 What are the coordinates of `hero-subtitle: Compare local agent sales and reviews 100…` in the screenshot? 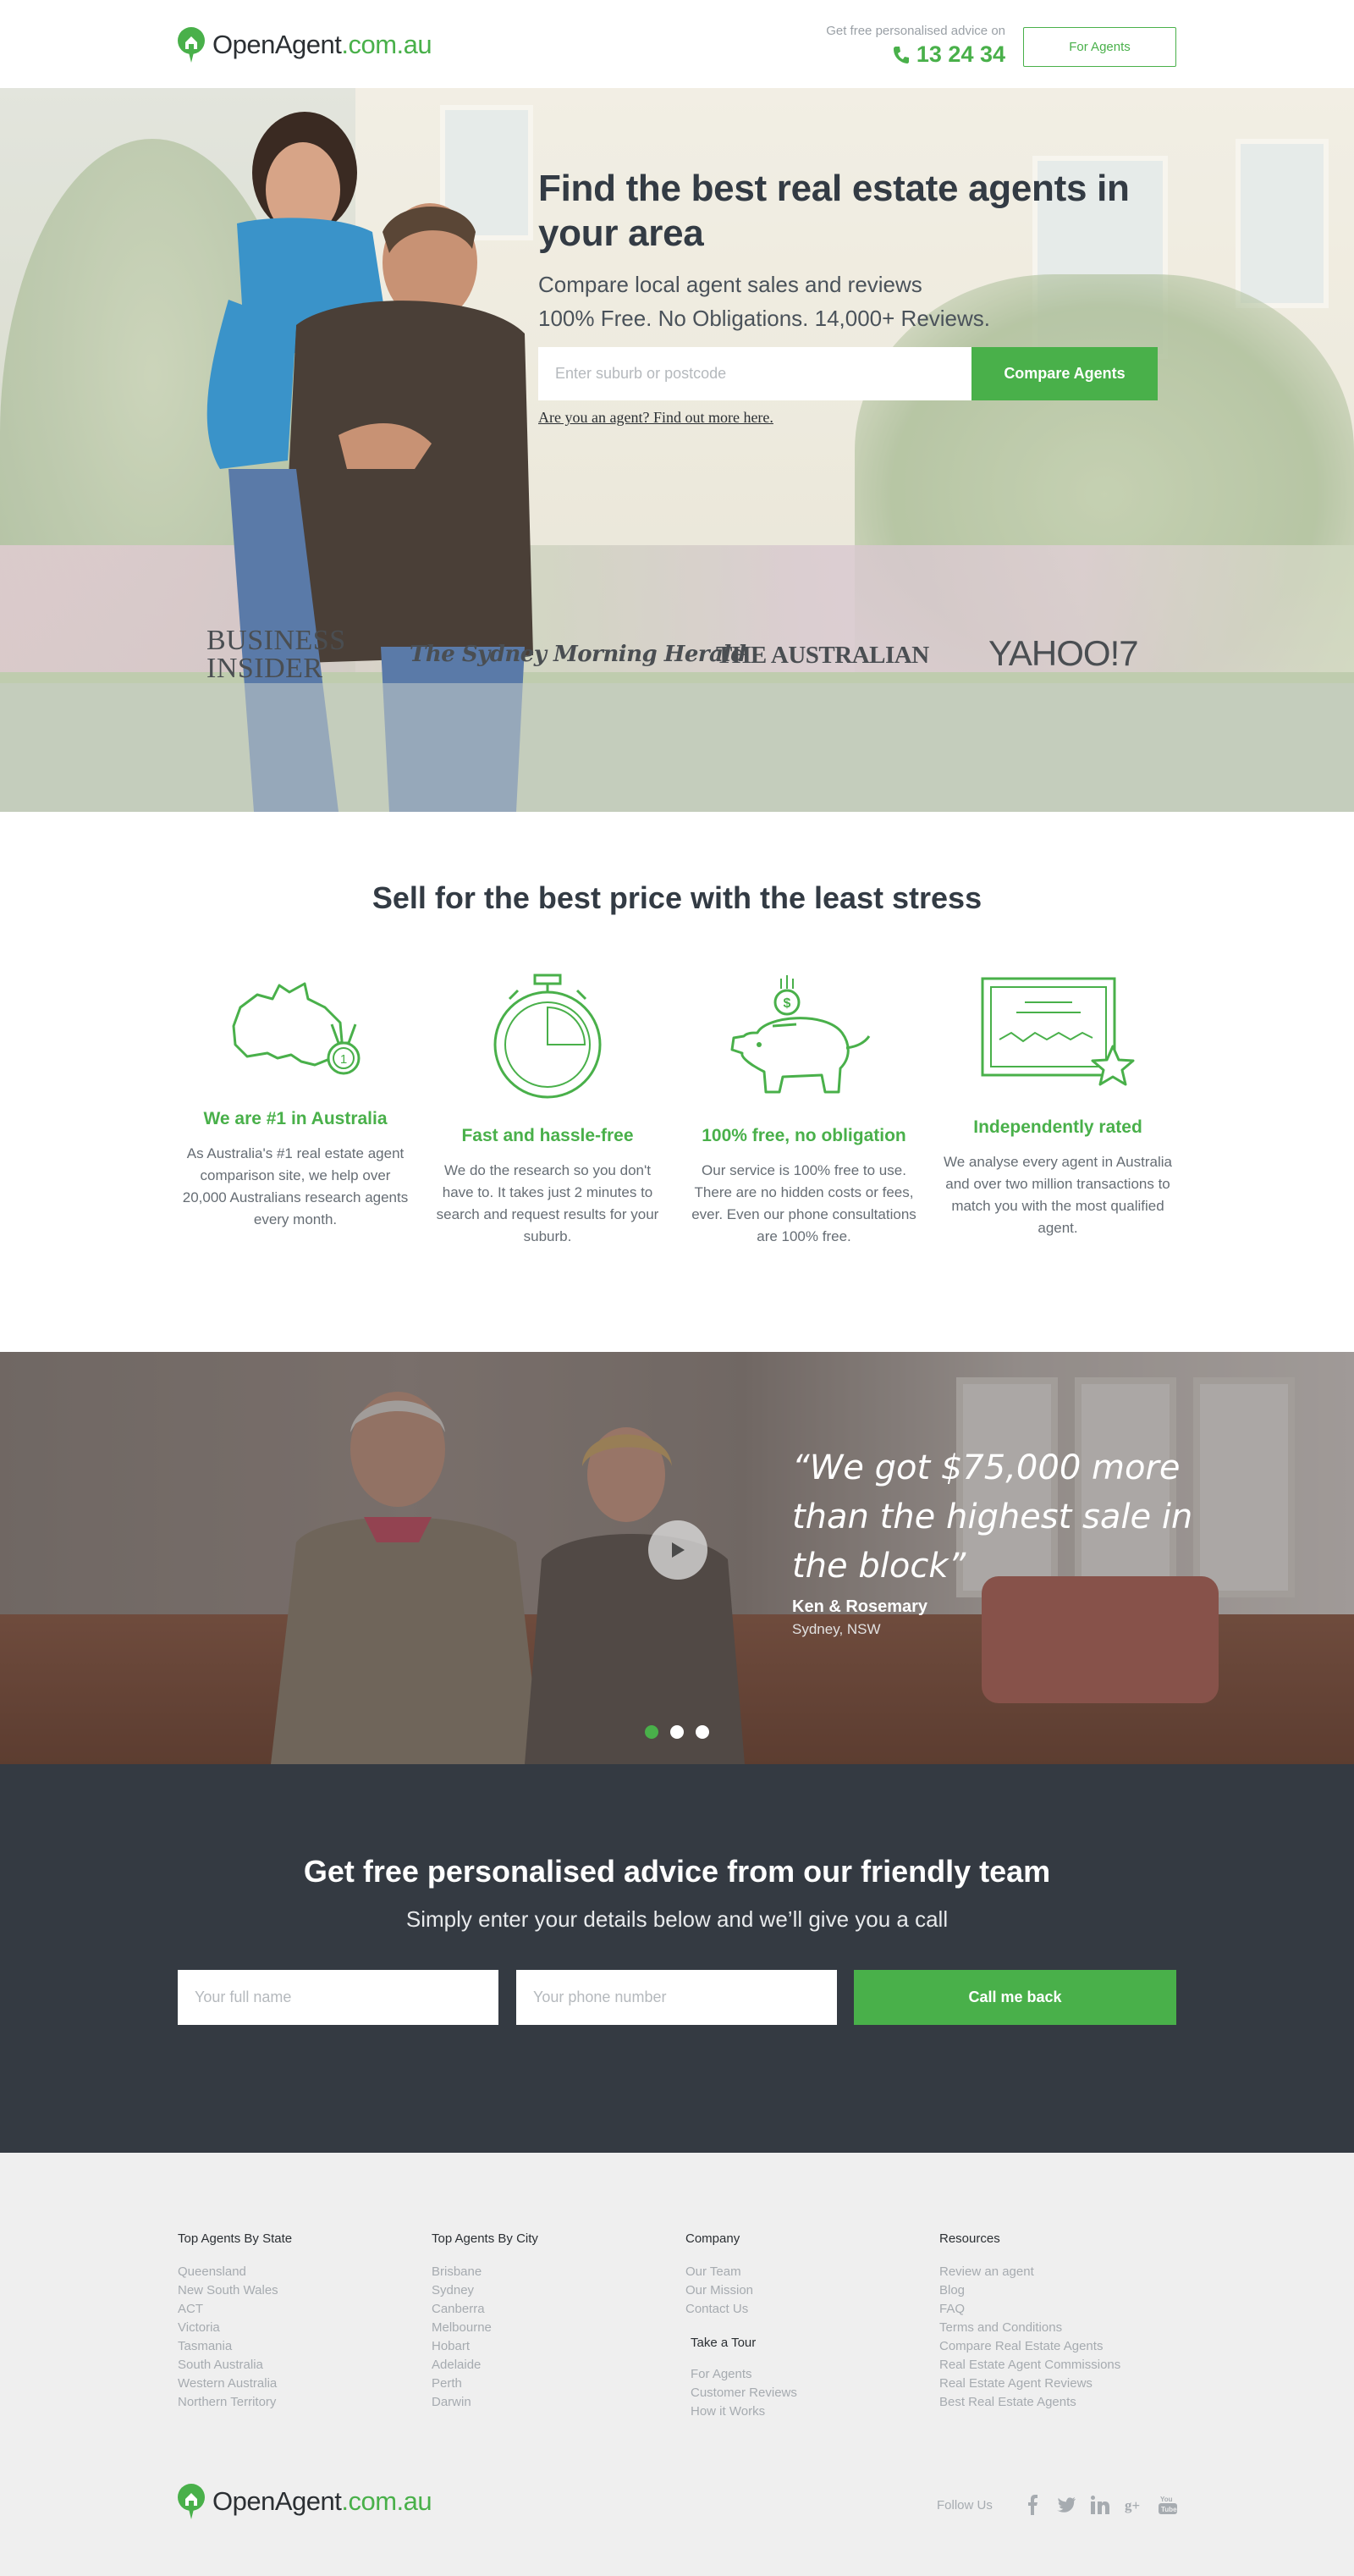 It's located at (859, 301).